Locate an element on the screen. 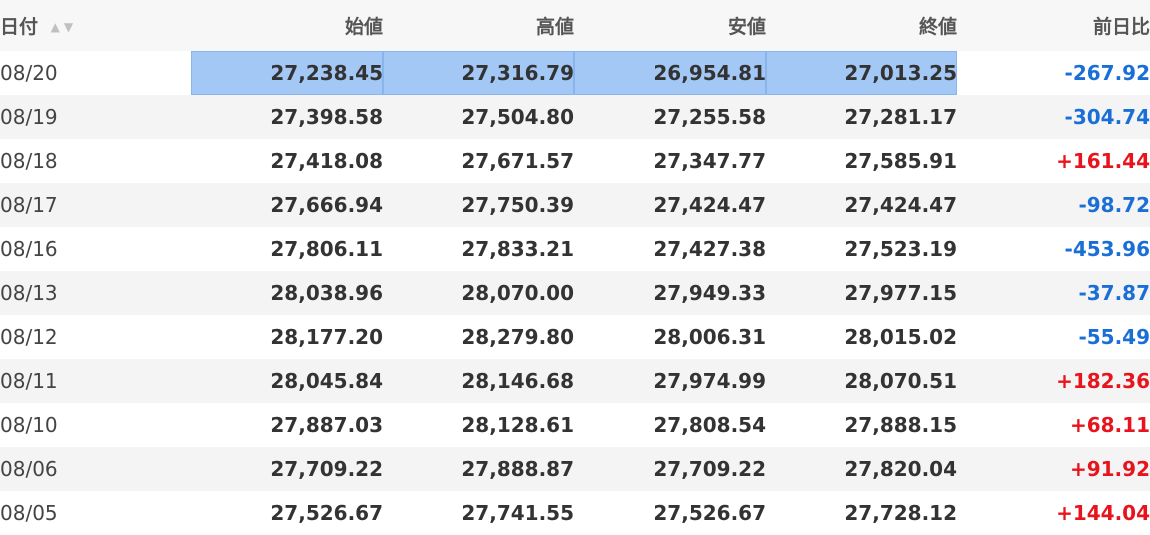 Image resolution: width=1150 pixels, height=535 pixels. cell-open: 27,238.45 is located at coordinates (287, 73).